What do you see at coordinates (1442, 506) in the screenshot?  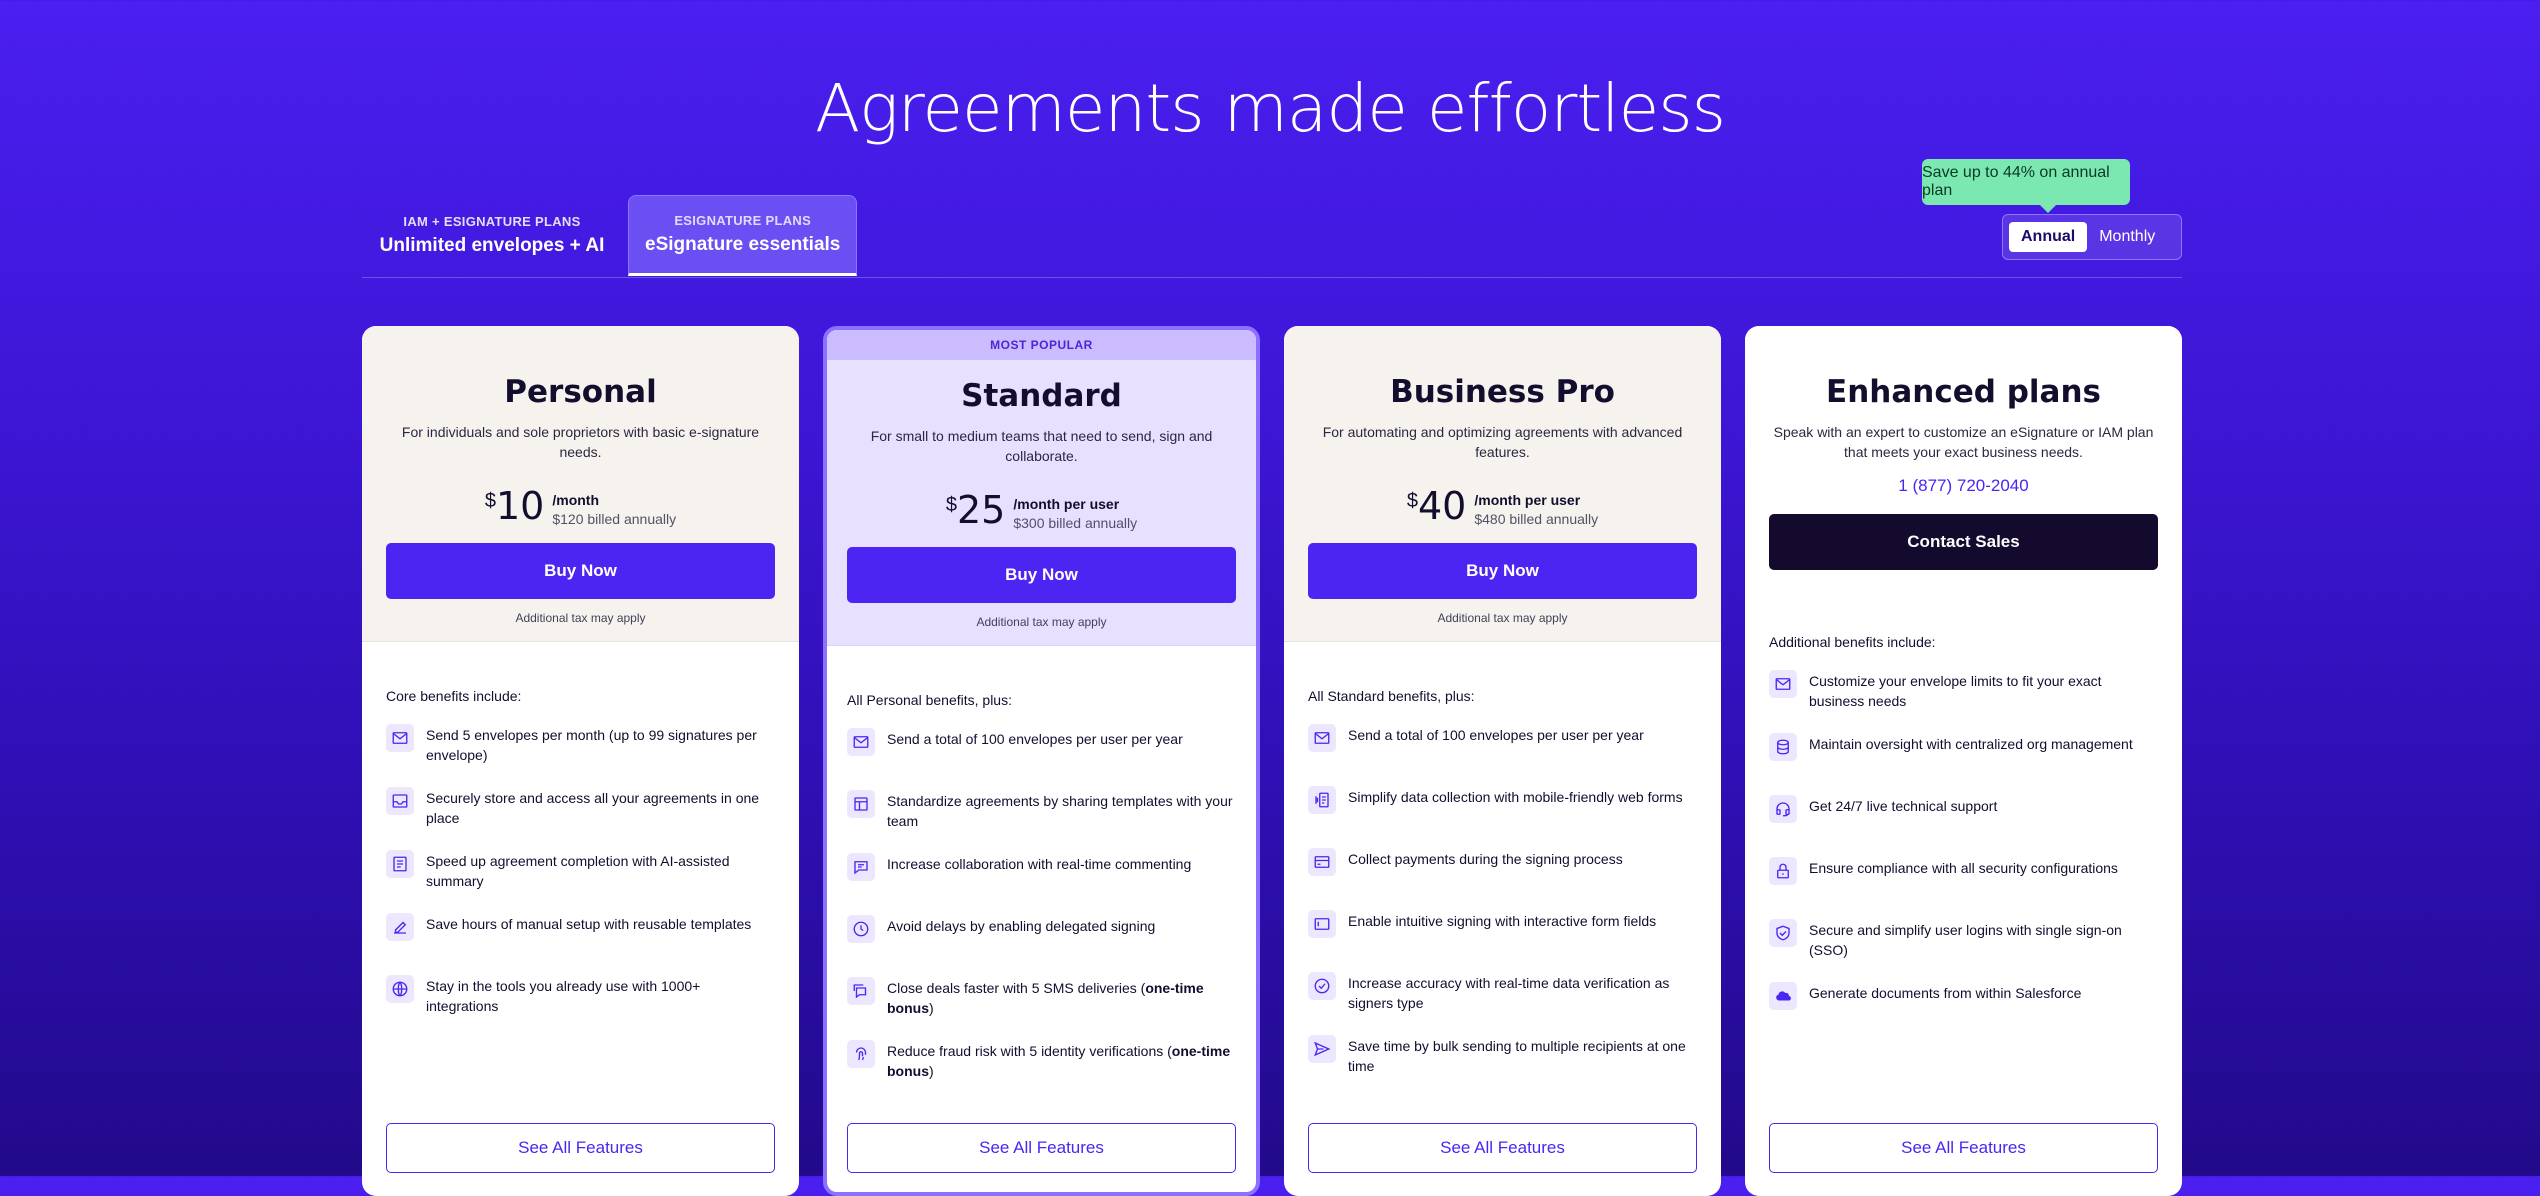 I see `price-amount: 40` at bounding box center [1442, 506].